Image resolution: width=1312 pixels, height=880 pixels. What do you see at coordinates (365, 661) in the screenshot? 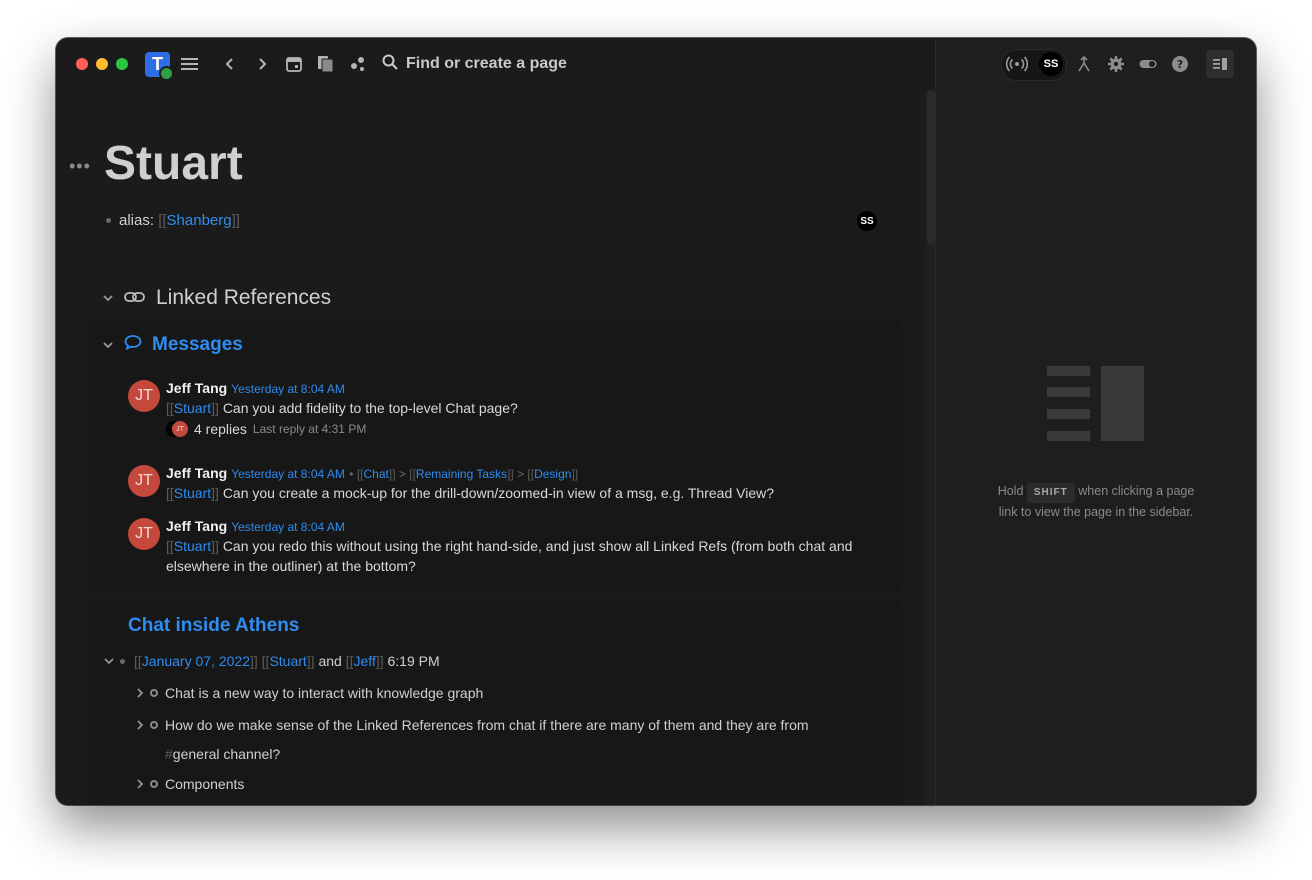
I see `jeff-page-link: Jeff` at bounding box center [365, 661].